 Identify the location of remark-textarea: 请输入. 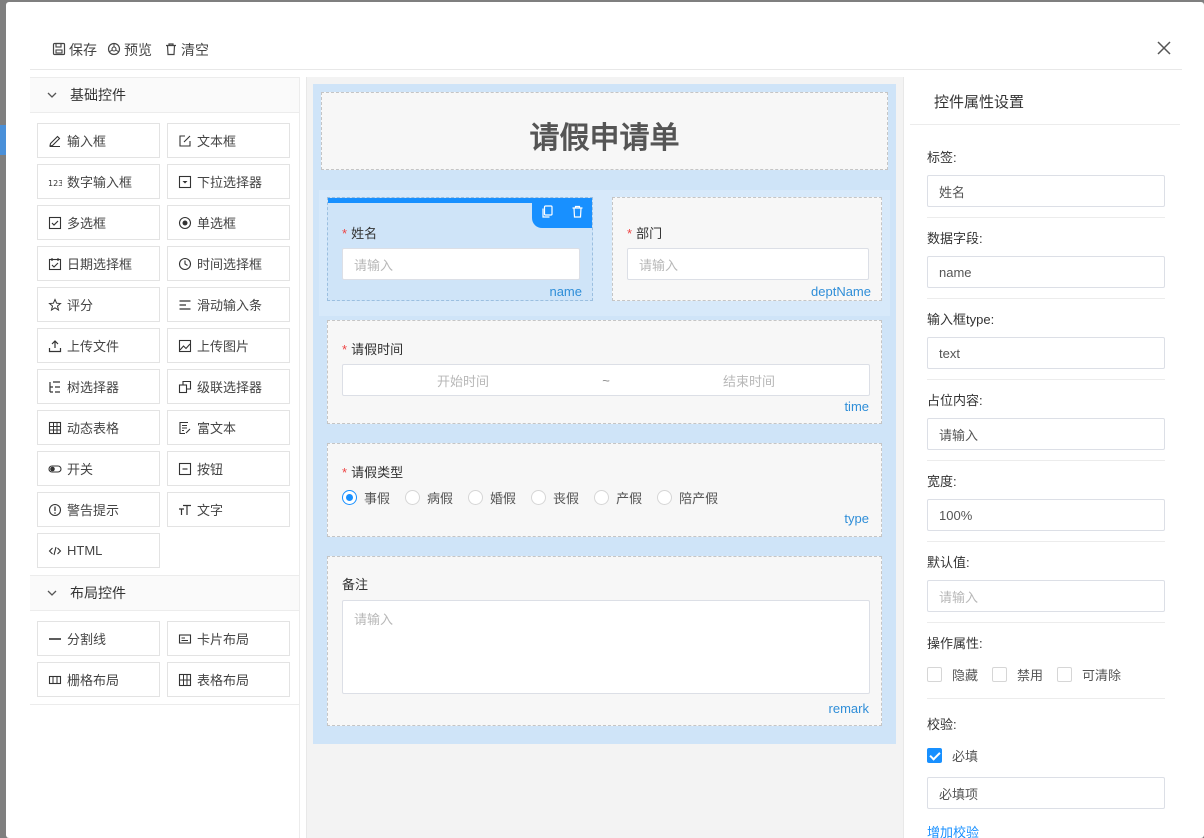
(606, 647).